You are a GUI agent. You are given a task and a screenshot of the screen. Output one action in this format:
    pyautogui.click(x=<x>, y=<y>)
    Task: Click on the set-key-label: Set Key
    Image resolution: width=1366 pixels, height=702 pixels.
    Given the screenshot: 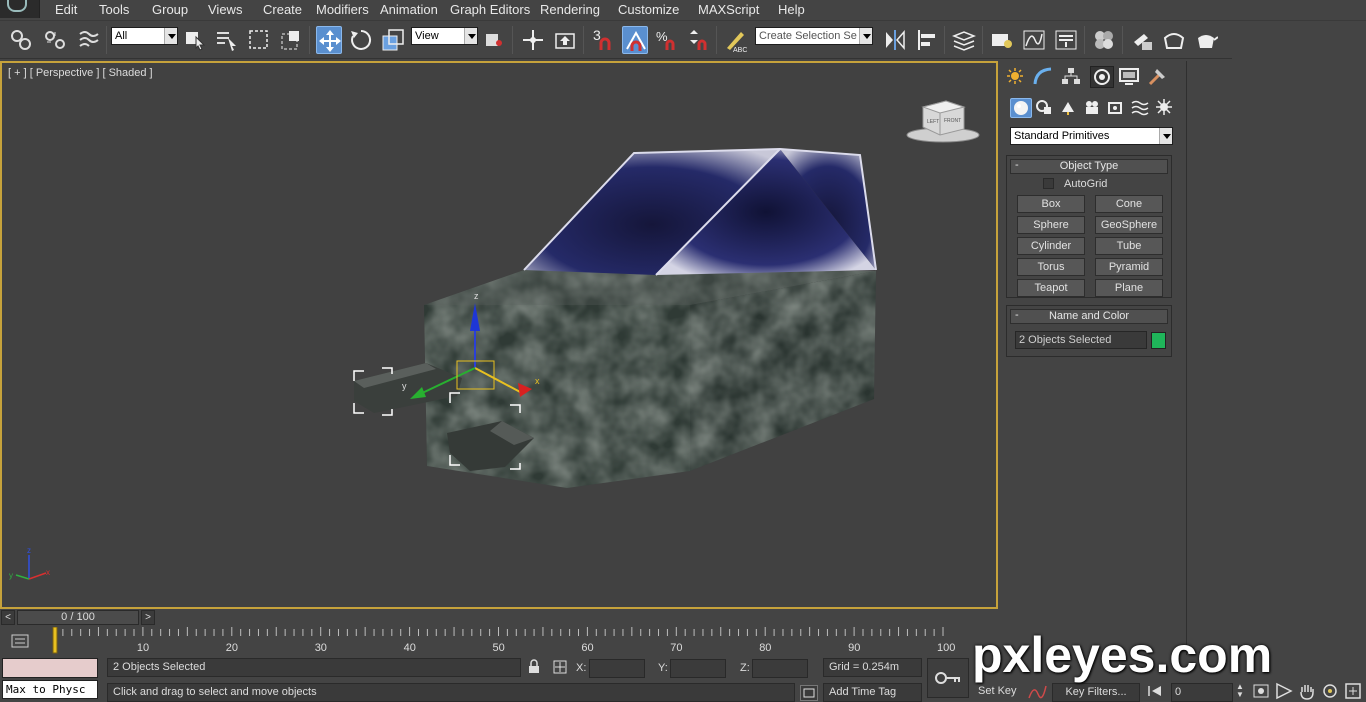 What is the action you would take?
    pyautogui.click(x=997, y=691)
    